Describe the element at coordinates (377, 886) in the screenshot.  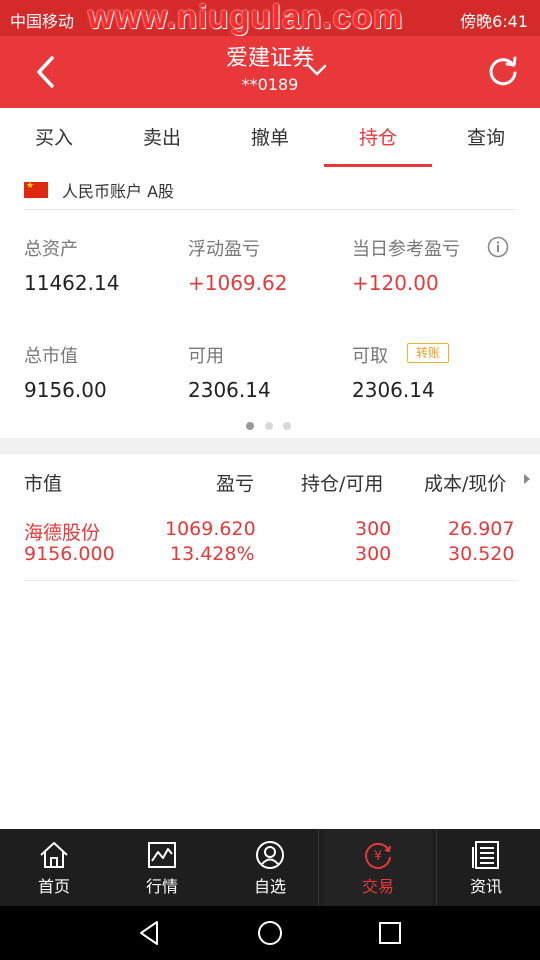
I see `nav-label: 交易` at that location.